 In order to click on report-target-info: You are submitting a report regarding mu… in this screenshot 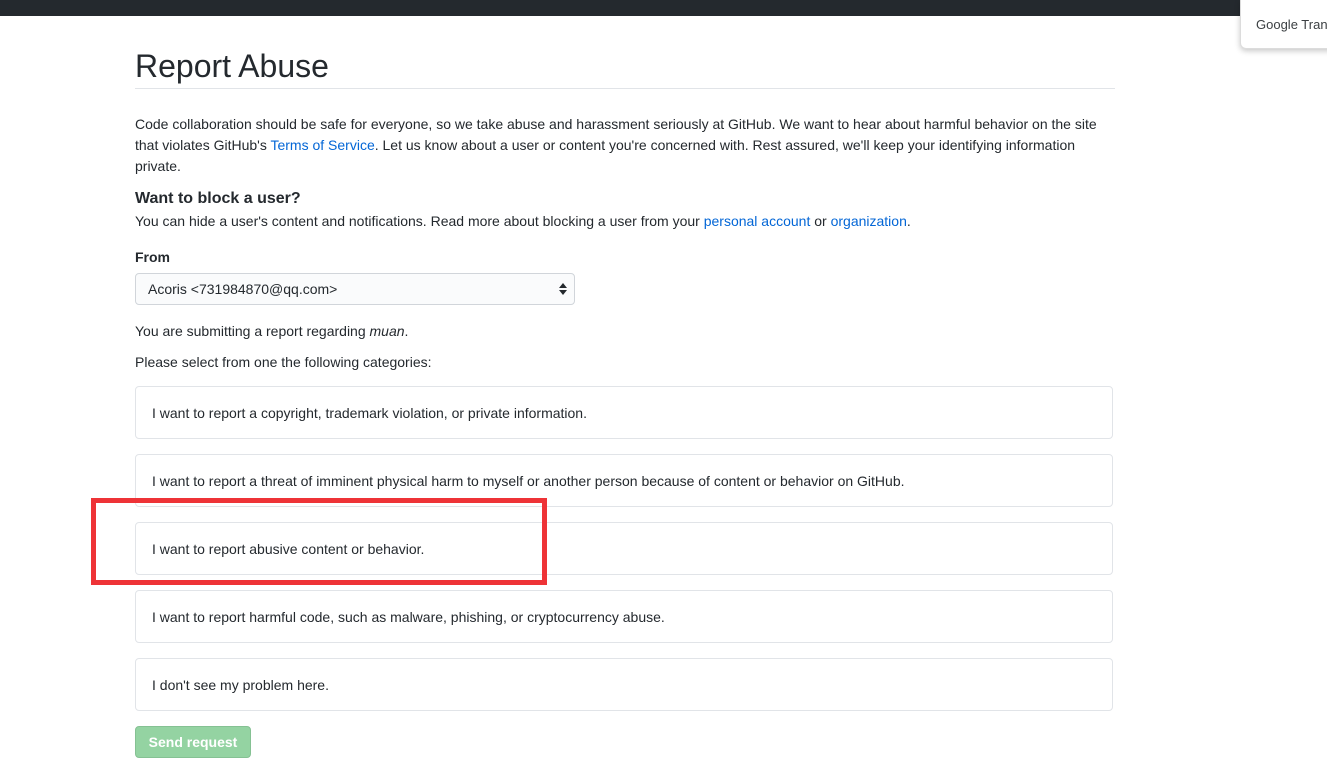, I will do `click(271, 331)`.